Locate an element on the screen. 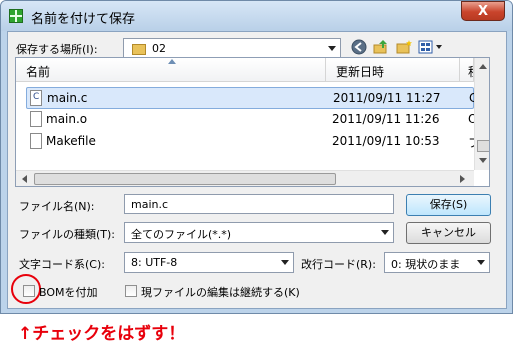  filename-input: main.c is located at coordinates (259, 204).